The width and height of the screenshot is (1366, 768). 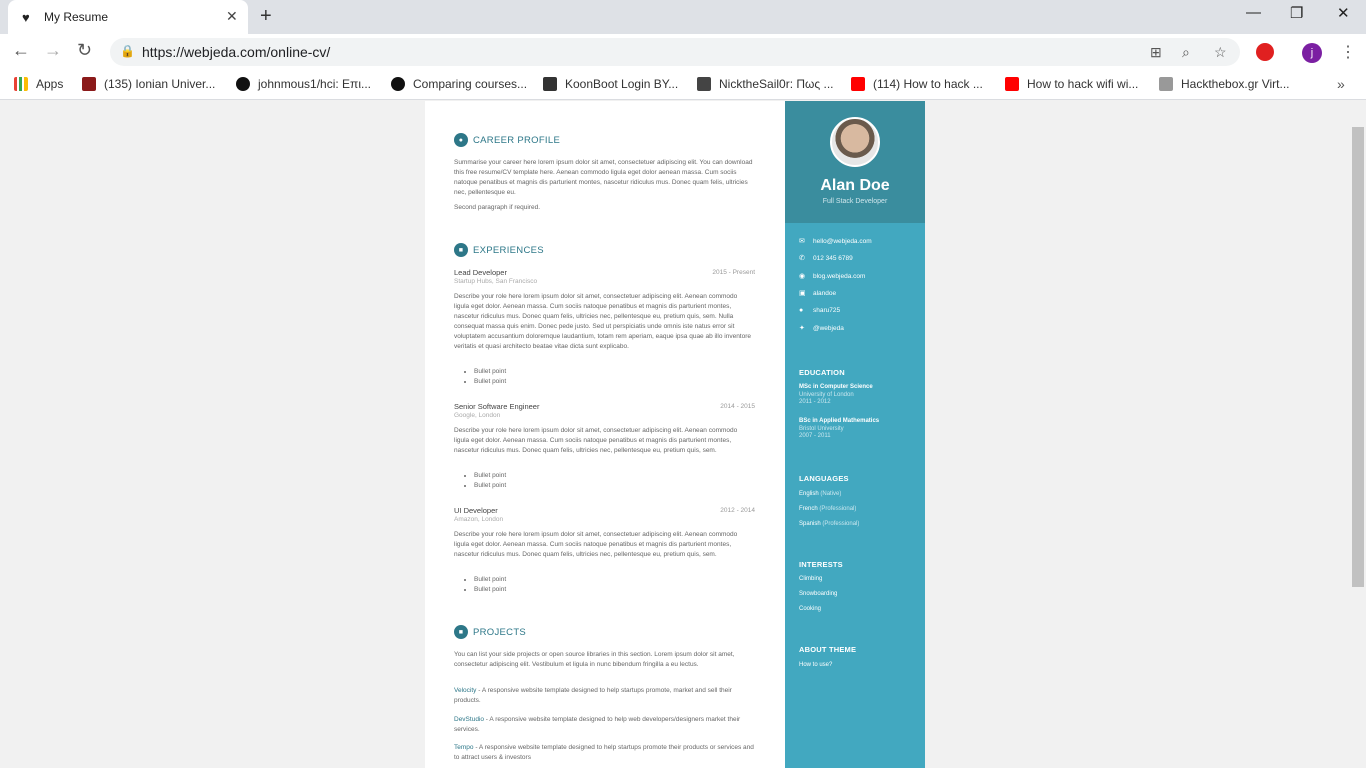 What do you see at coordinates (855, 142) in the screenshot?
I see `profile-photo` at bounding box center [855, 142].